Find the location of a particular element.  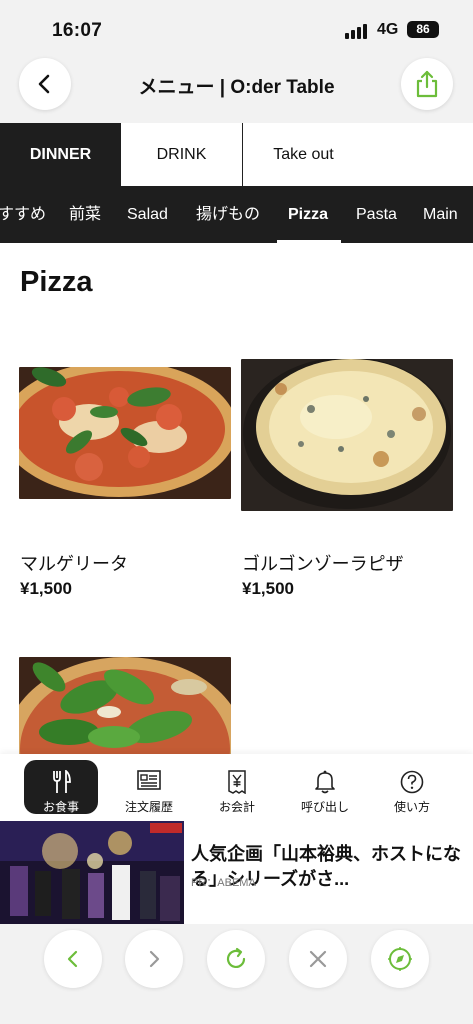

browser-toolbar is located at coordinates (236, 974).